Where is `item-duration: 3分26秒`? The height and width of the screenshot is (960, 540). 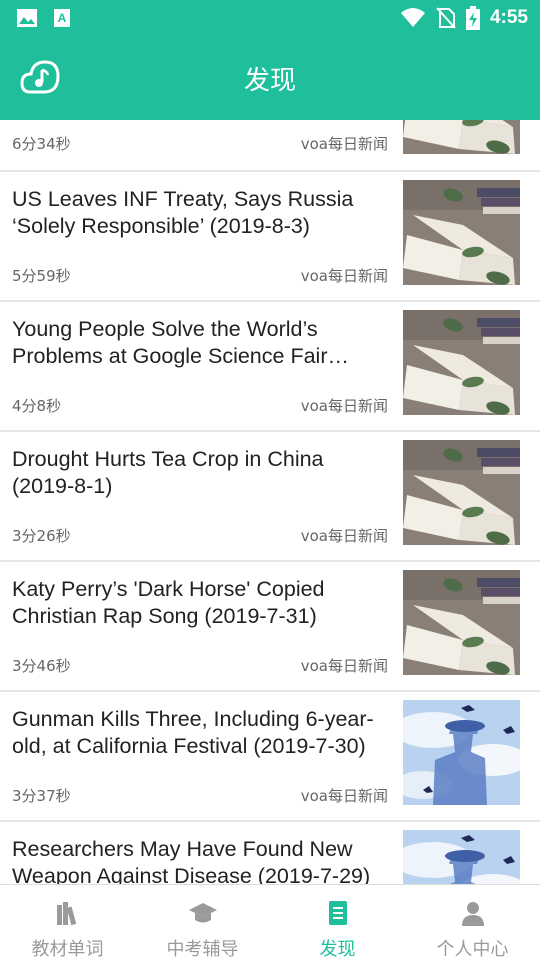 item-duration: 3分26秒 is located at coordinates (41, 536).